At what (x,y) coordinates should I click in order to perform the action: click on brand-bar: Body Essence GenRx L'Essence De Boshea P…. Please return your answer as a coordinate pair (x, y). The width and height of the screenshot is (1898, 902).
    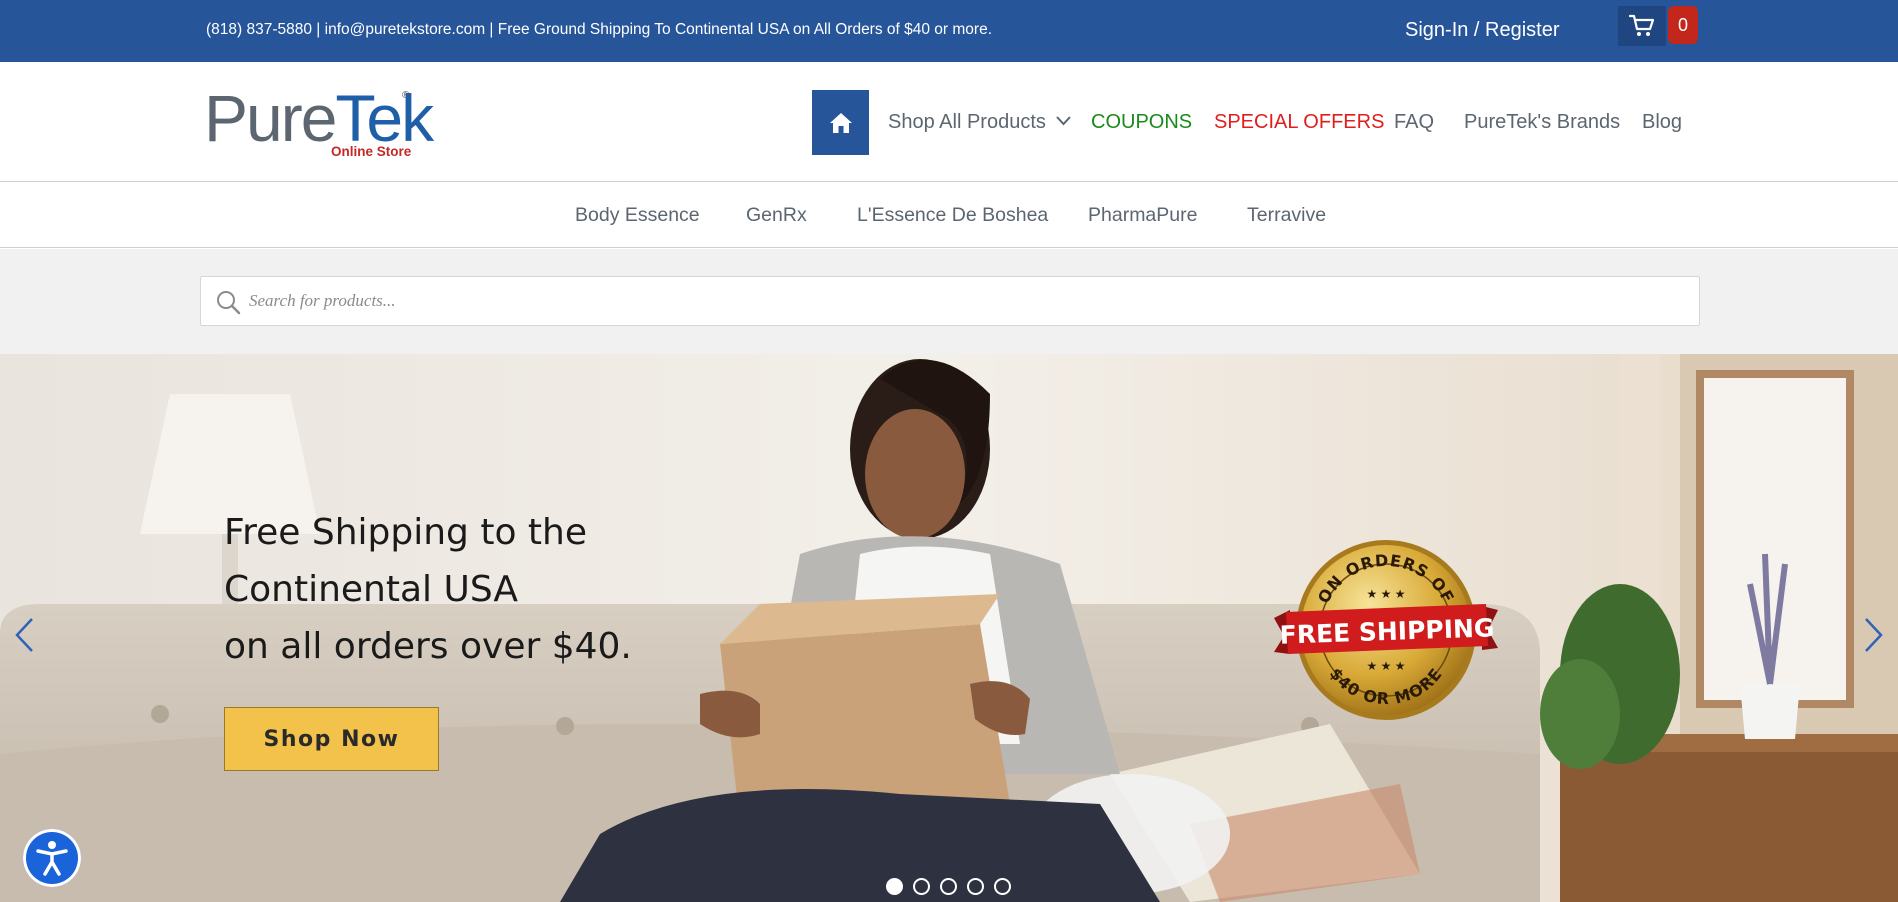
    Looking at the image, I should click on (949, 215).